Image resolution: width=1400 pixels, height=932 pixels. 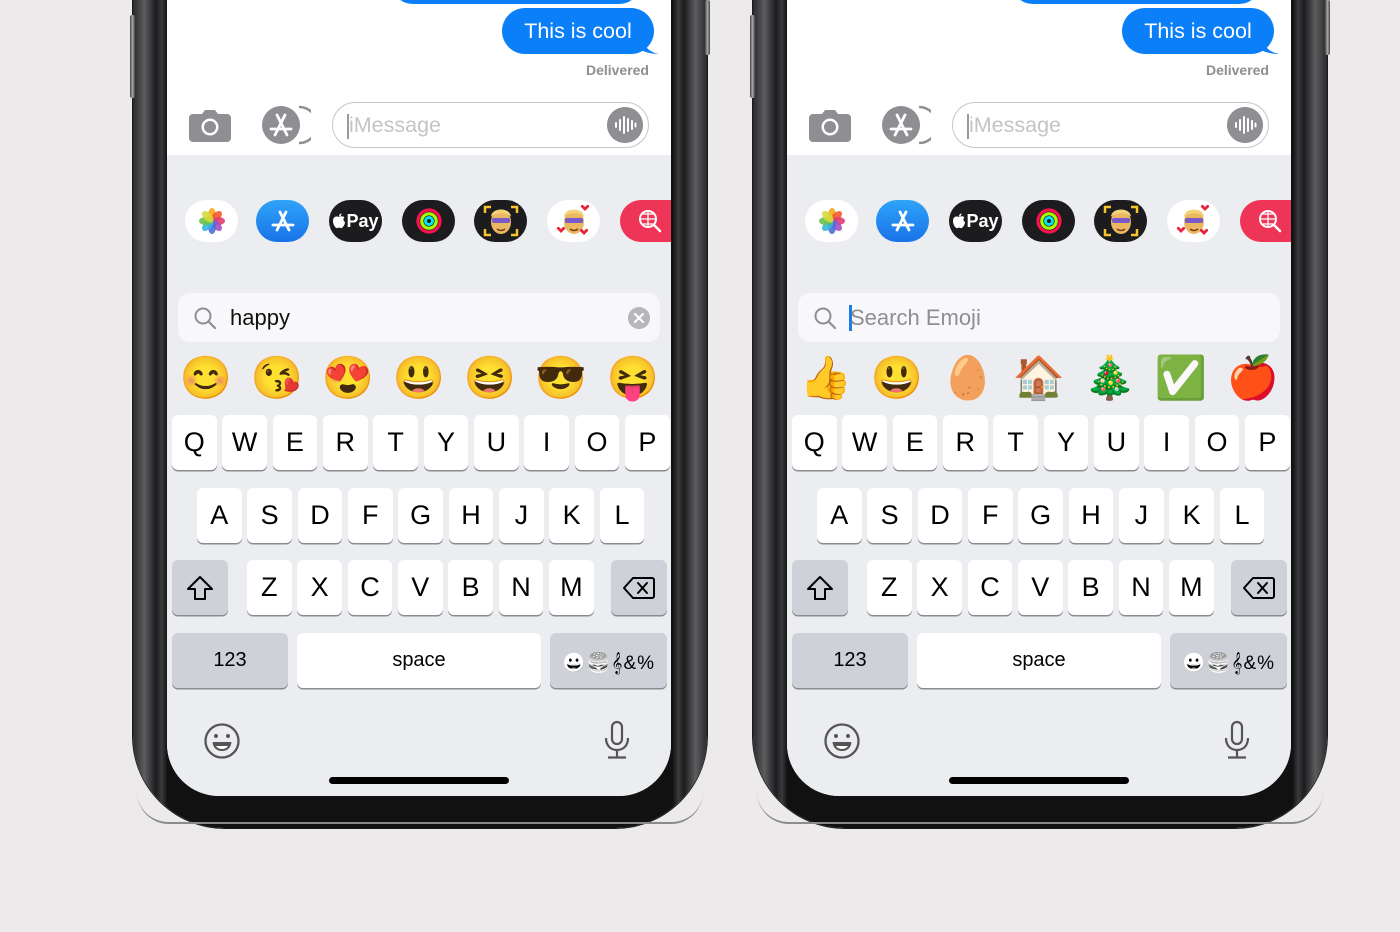 I want to click on emoji-result: 😆, so click(x=490, y=378).